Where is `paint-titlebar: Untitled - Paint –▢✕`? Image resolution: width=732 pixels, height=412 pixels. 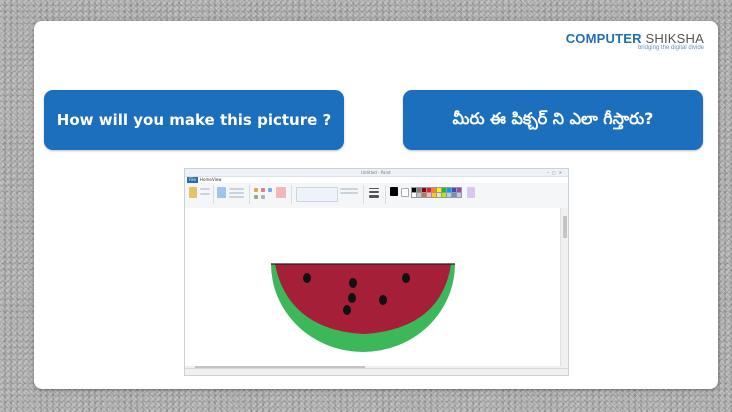
paint-titlebar: Untitled - Paint –▢✕ is located at coordinates (376, 173).